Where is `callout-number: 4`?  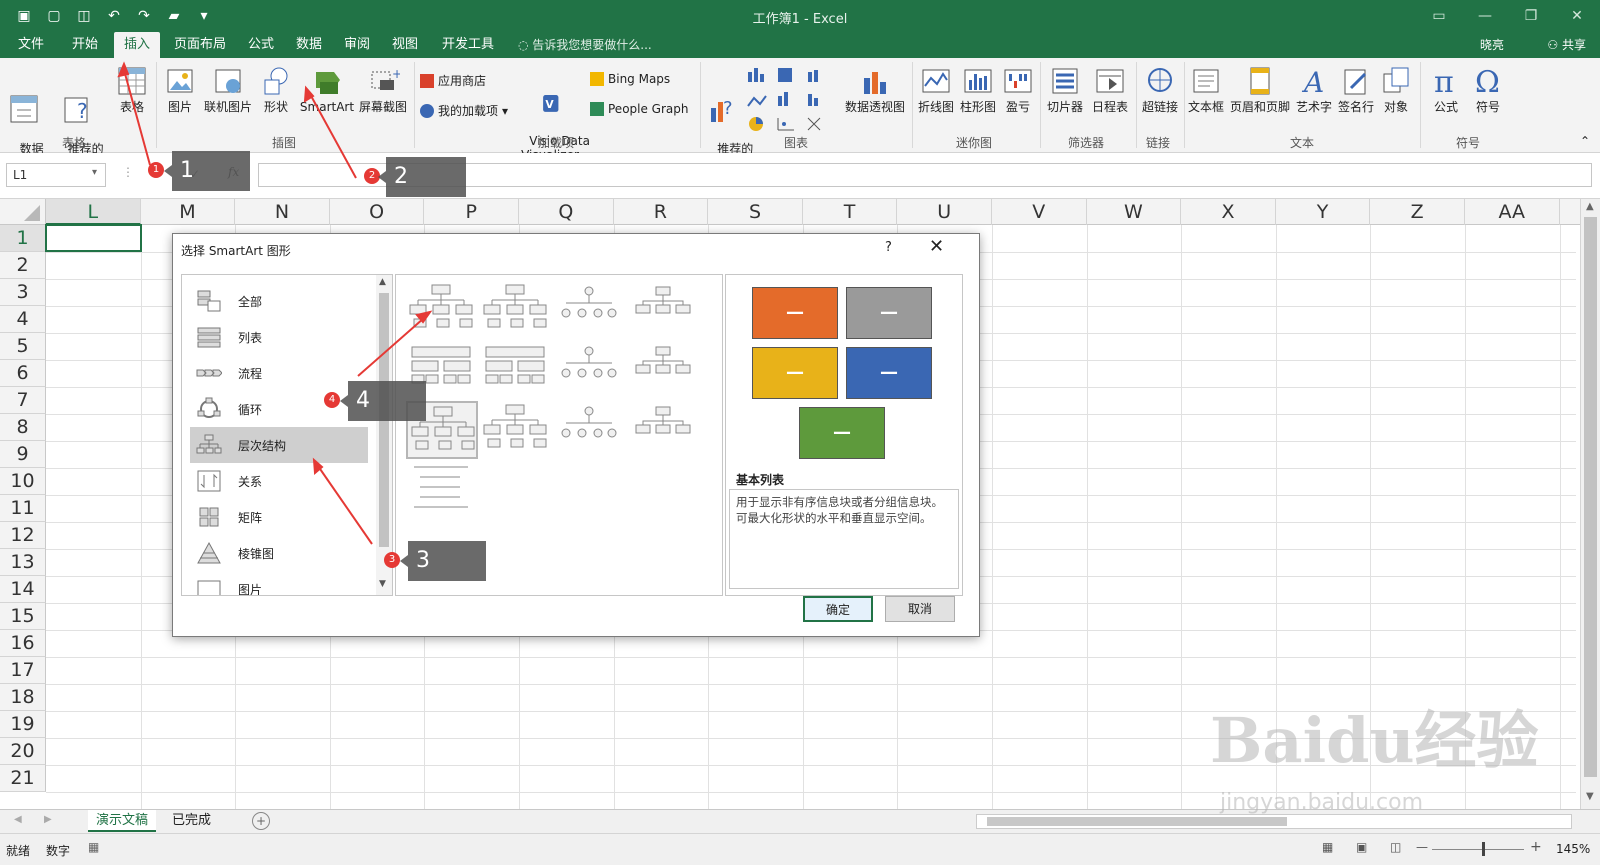
callout-number: 4 is located at coordinates (363, 400).